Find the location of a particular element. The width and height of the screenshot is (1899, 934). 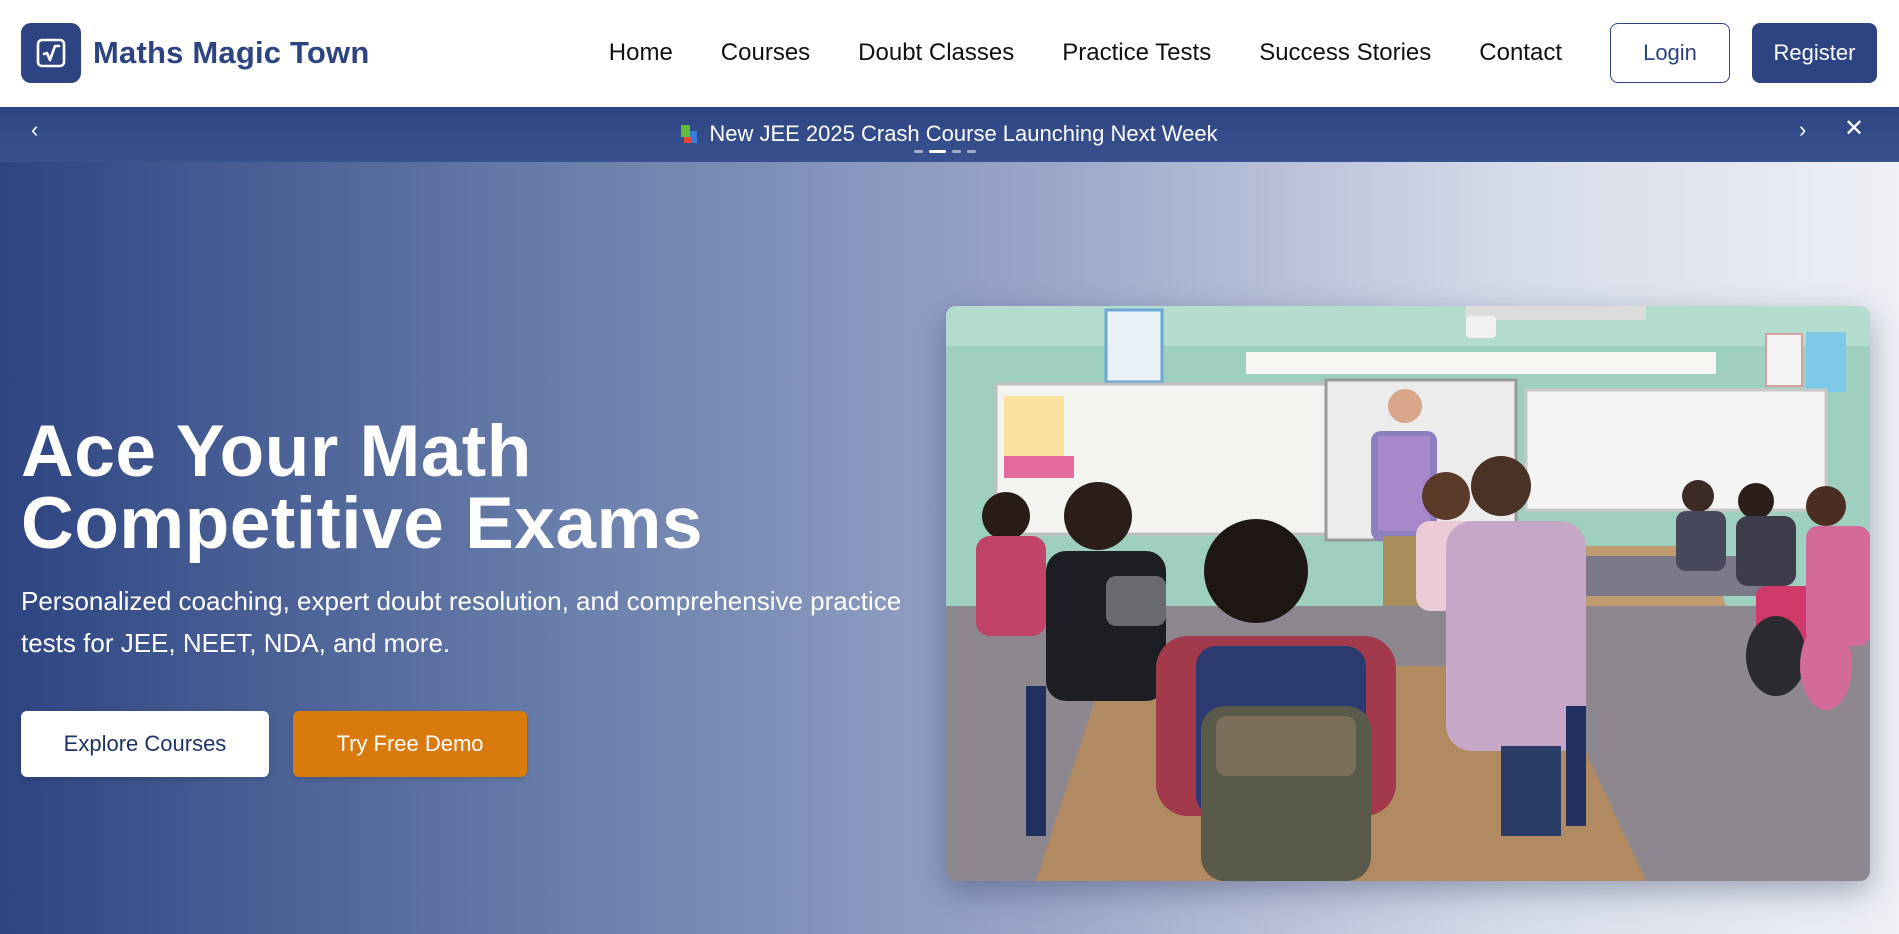

nav-doubt-classes: Doubt Classes is located at coordinates (936, 53).